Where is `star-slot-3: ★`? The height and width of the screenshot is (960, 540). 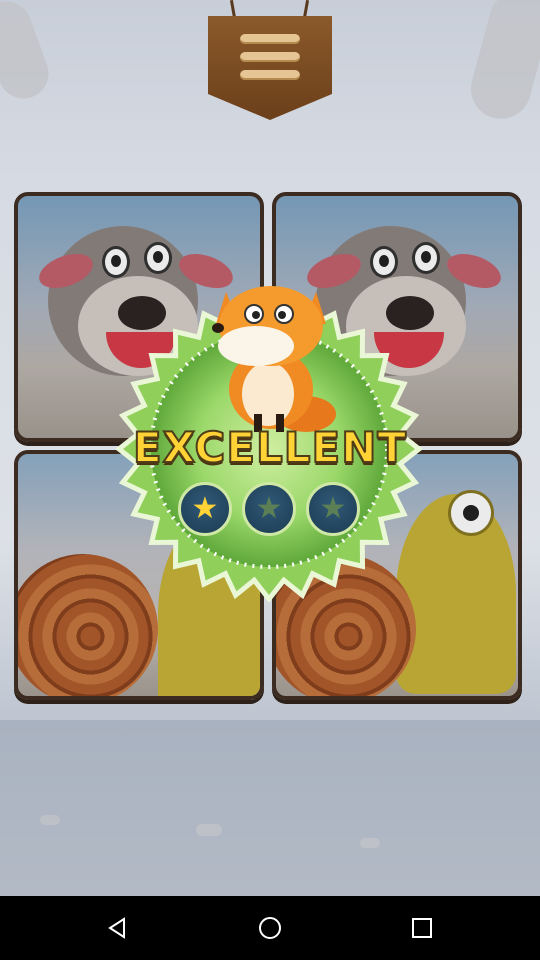
star-slot-3: ★ is located at coordinates (333, 509).